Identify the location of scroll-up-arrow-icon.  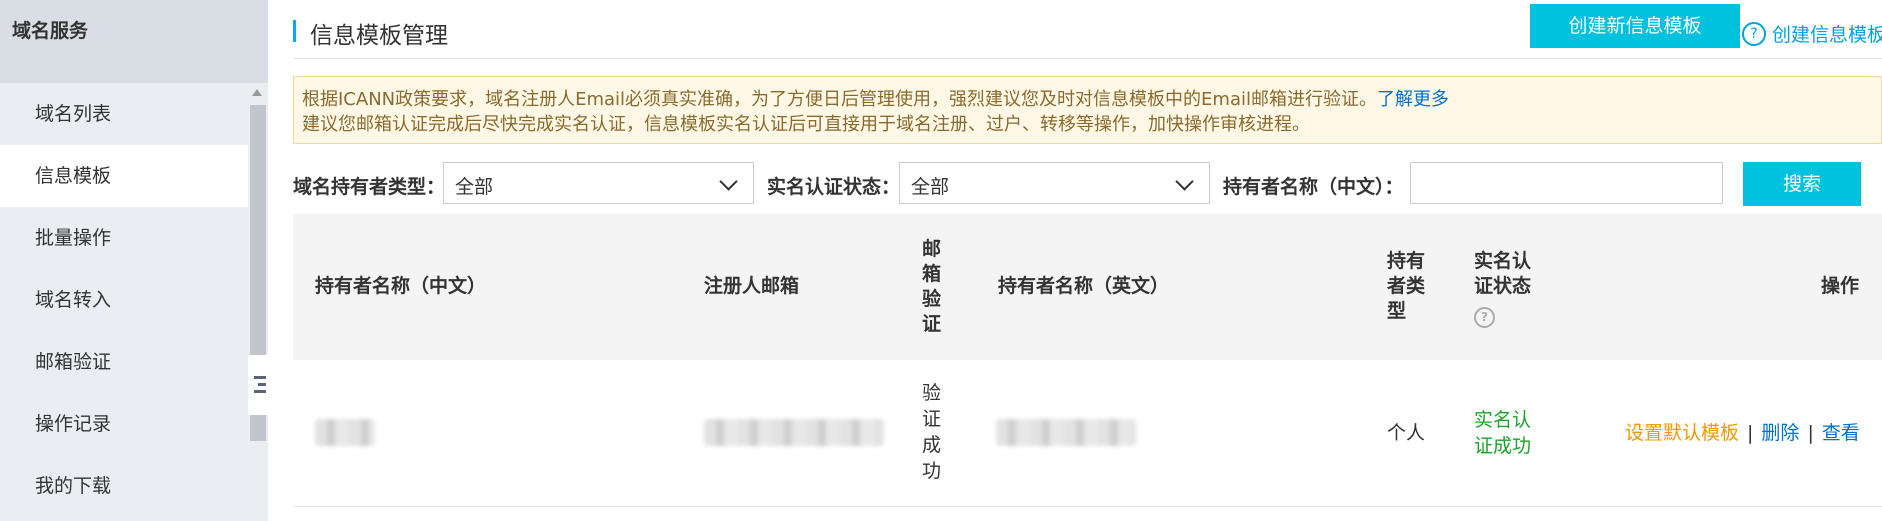
(257, 92).